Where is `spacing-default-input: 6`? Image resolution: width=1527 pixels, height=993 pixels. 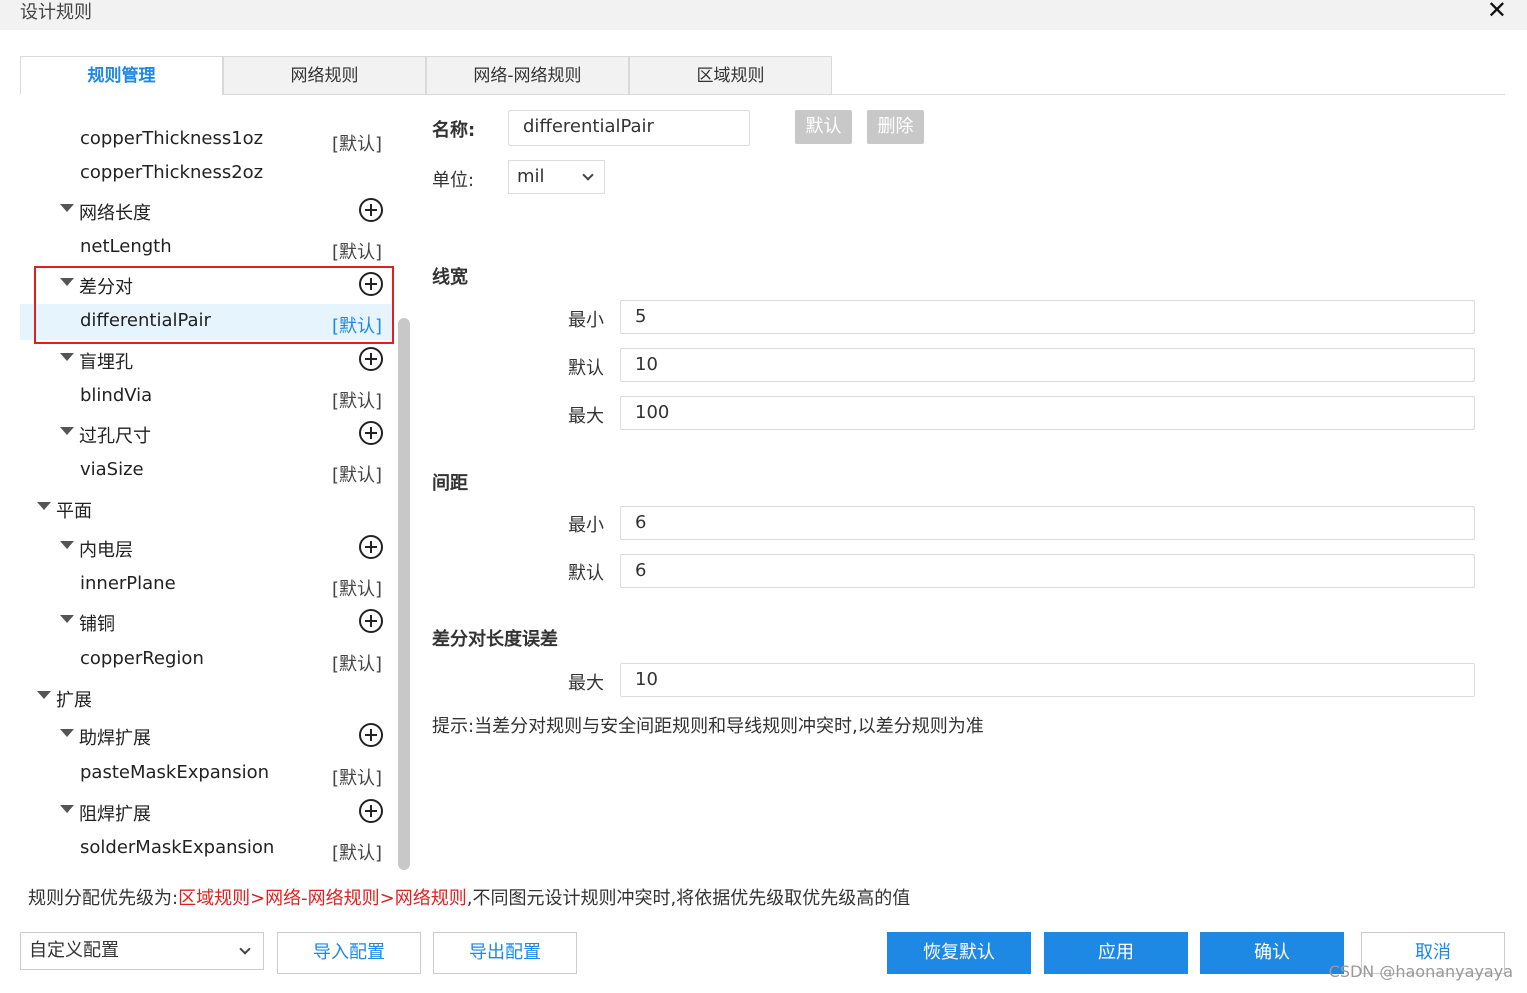 spacing-default-input: 6 is located at coordinates (1047, 571).